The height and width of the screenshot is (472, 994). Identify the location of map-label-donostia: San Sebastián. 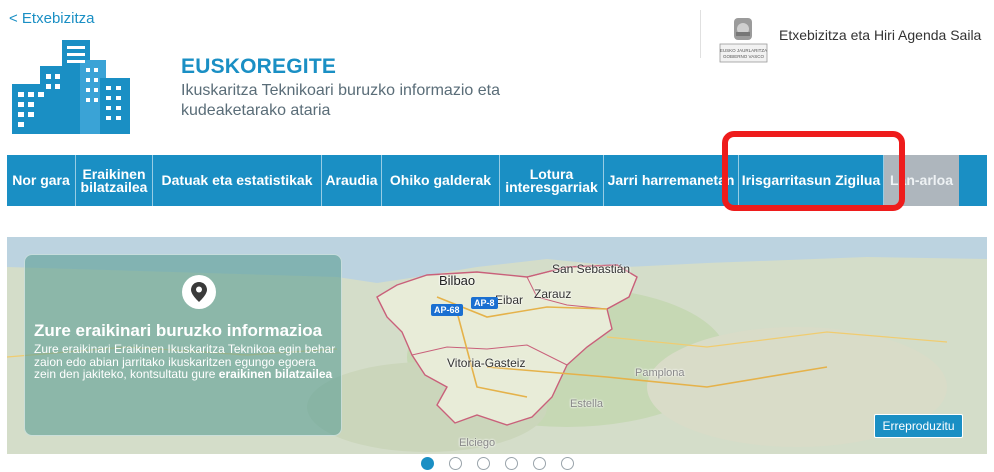
(591, 269).